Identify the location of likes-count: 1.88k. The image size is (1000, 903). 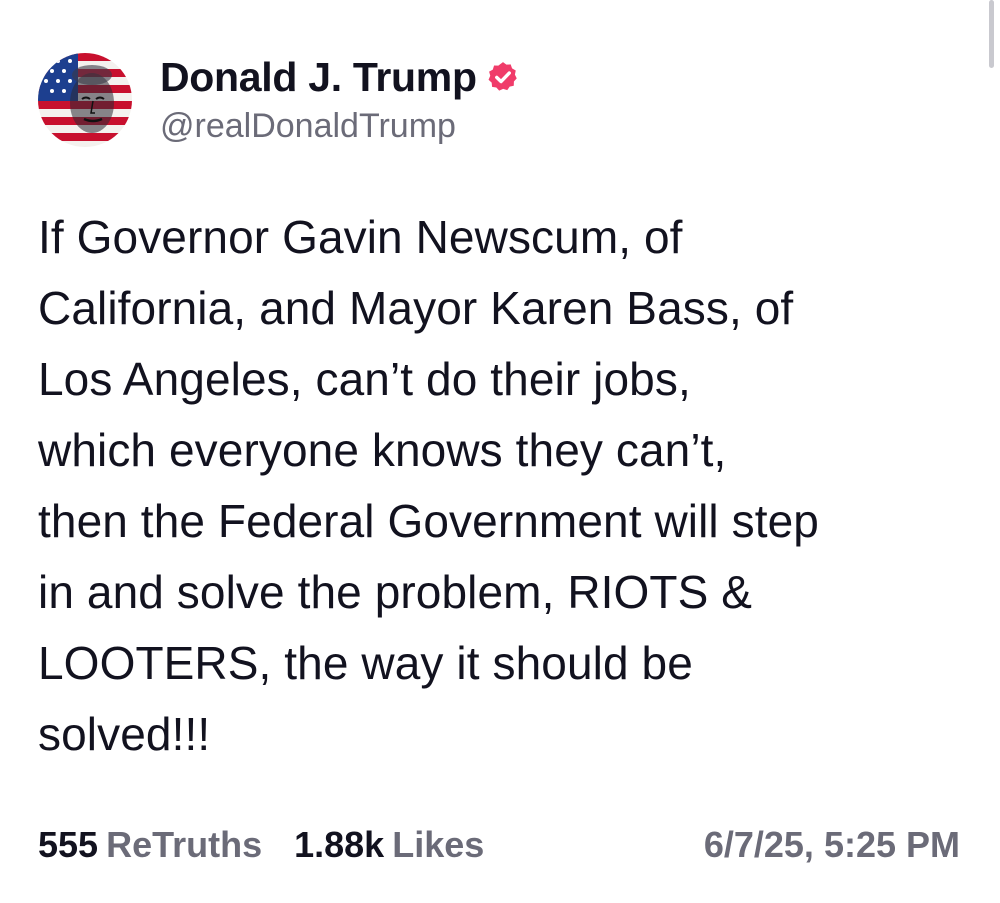
(339, 844).